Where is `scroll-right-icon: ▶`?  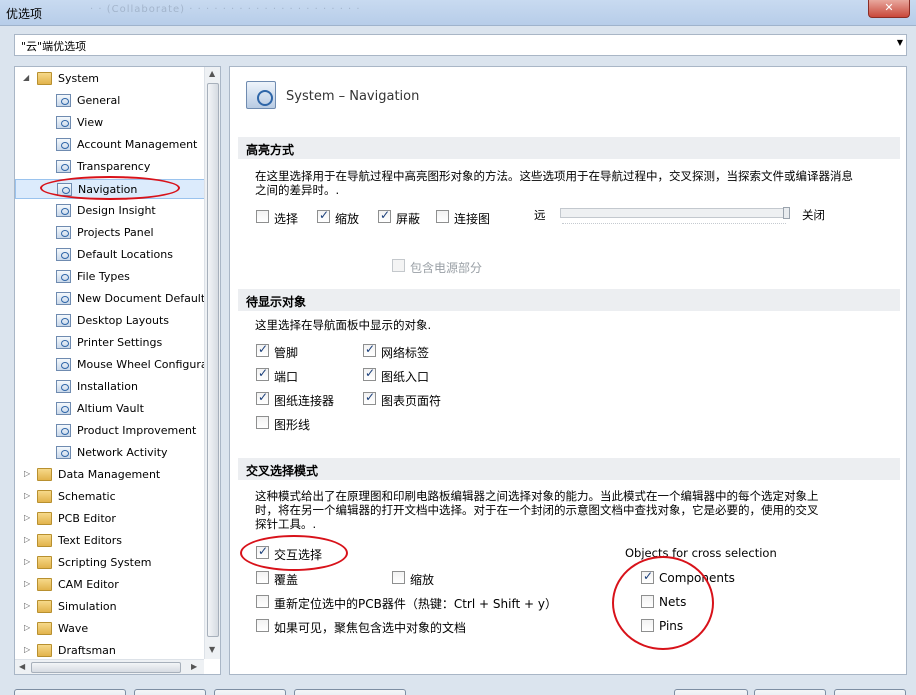
scroll-right-icon: ▶ is located at coordinates (194, 666).